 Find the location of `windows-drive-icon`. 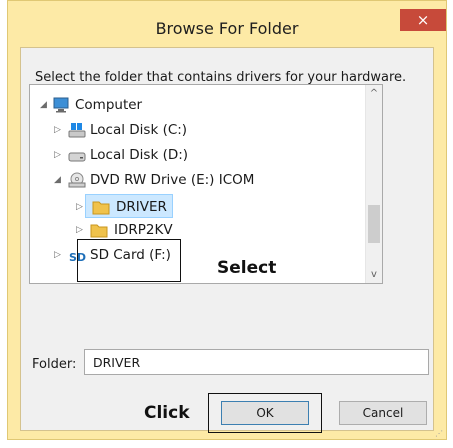

windows-drive-icon is located at coordinates (77, 130).